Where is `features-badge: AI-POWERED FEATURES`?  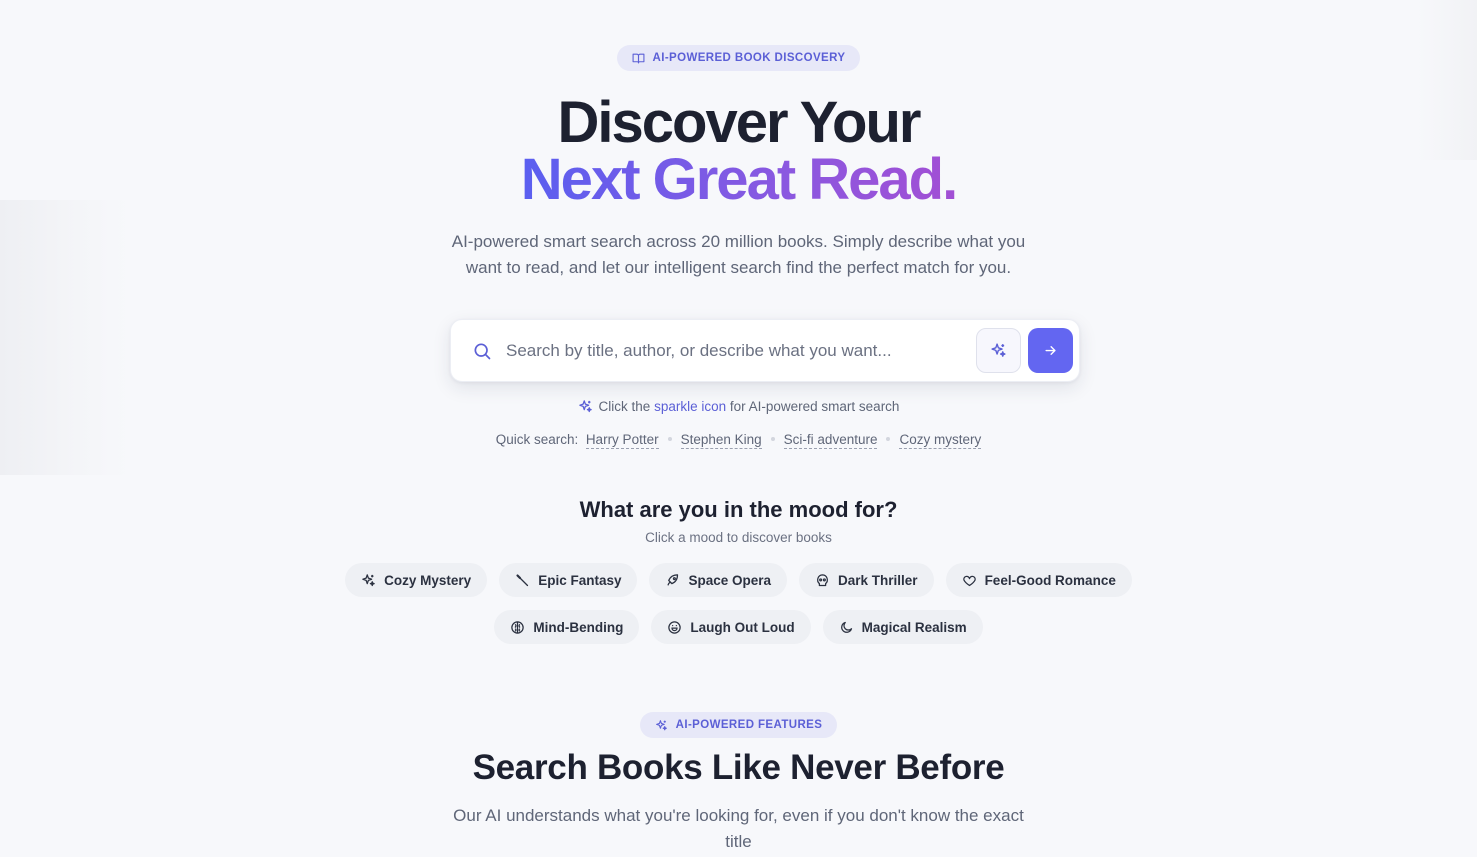 features-badge: AI-POWERED FEATURES is located at coordinates (738, 725).